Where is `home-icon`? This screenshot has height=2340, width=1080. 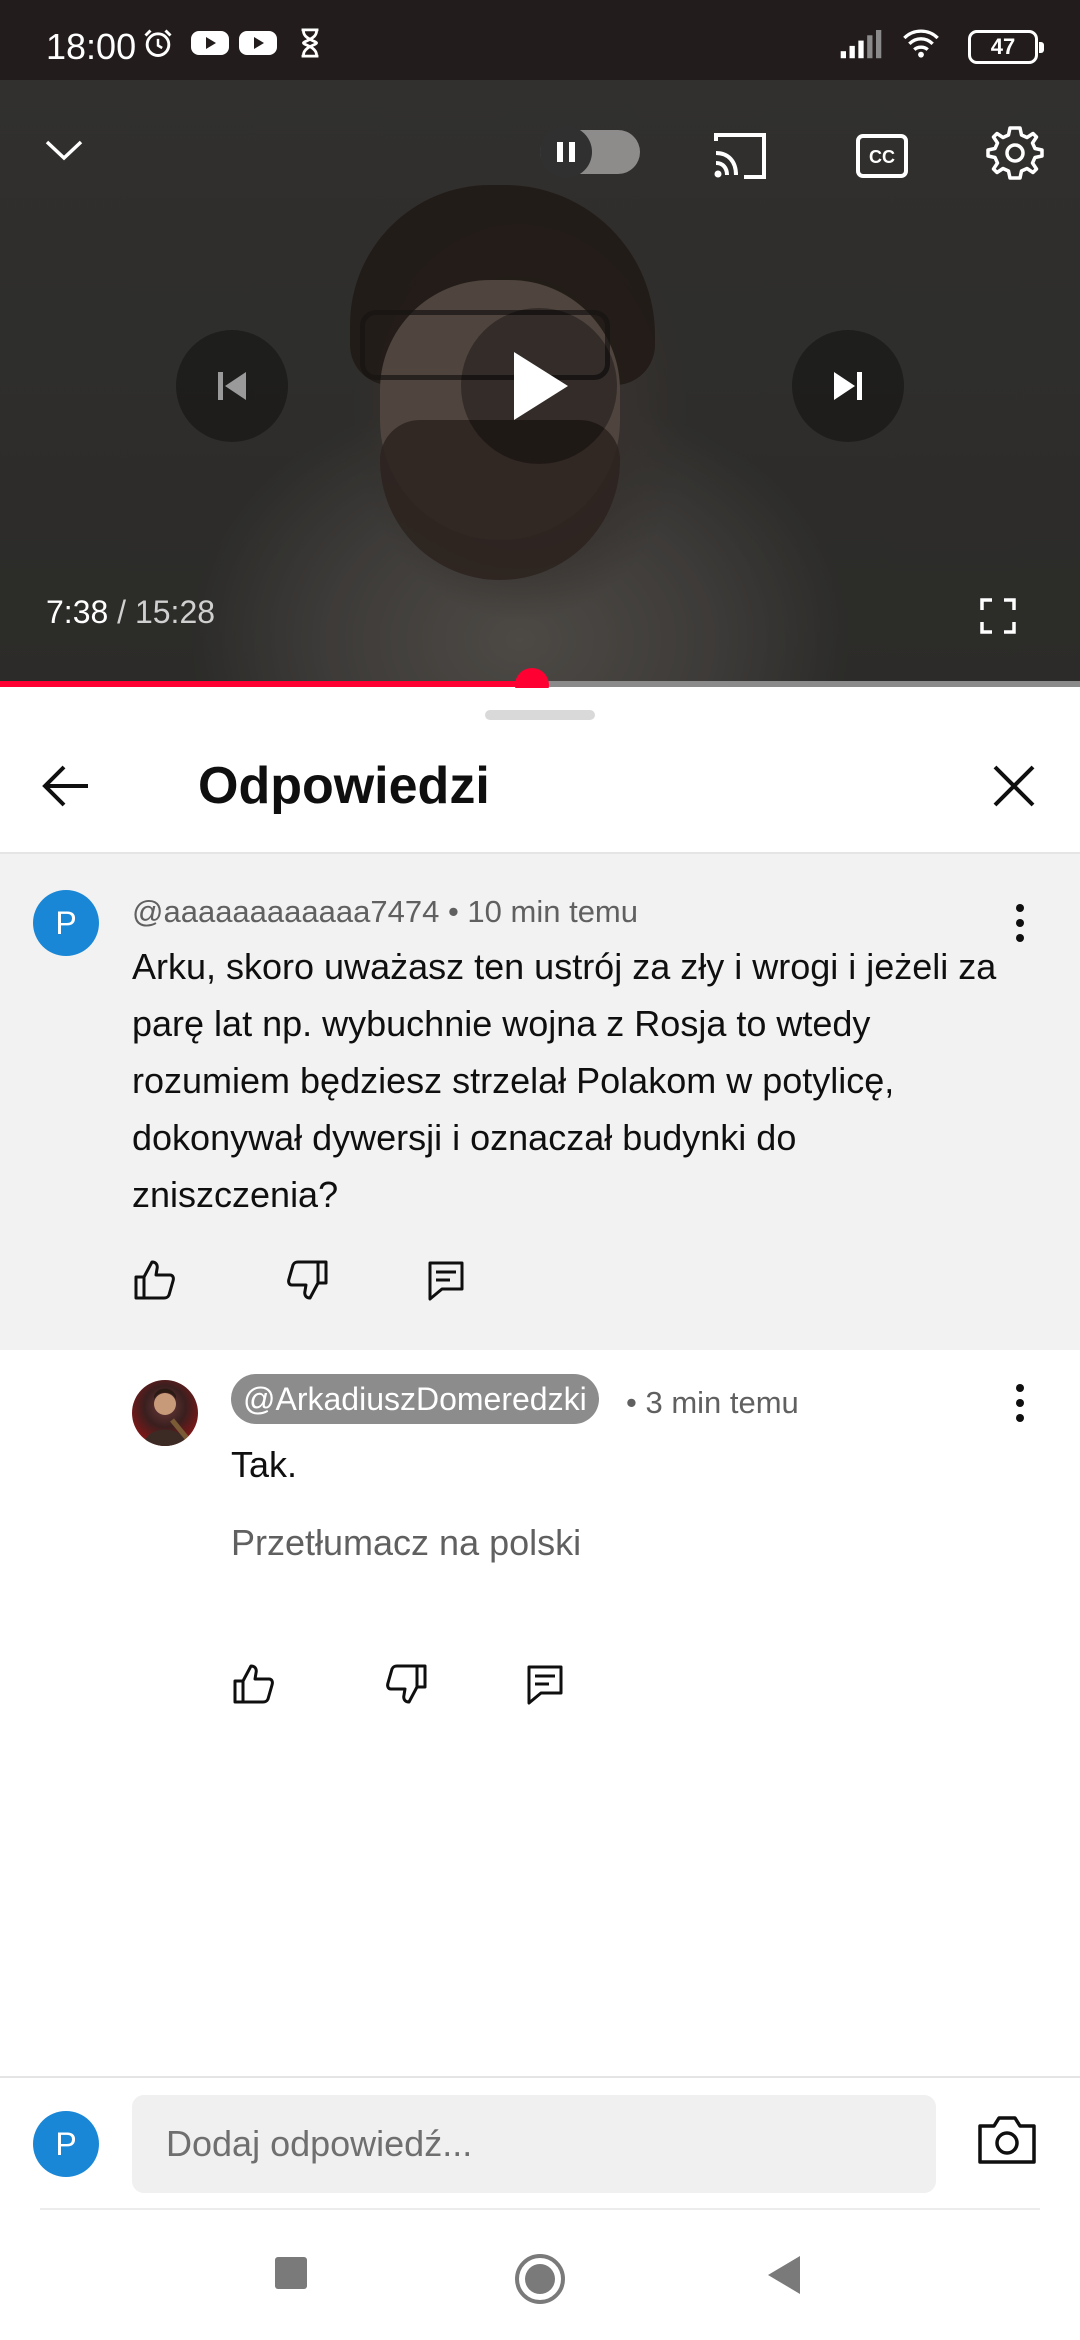
home-icon is located at coordinates (540, 2279).